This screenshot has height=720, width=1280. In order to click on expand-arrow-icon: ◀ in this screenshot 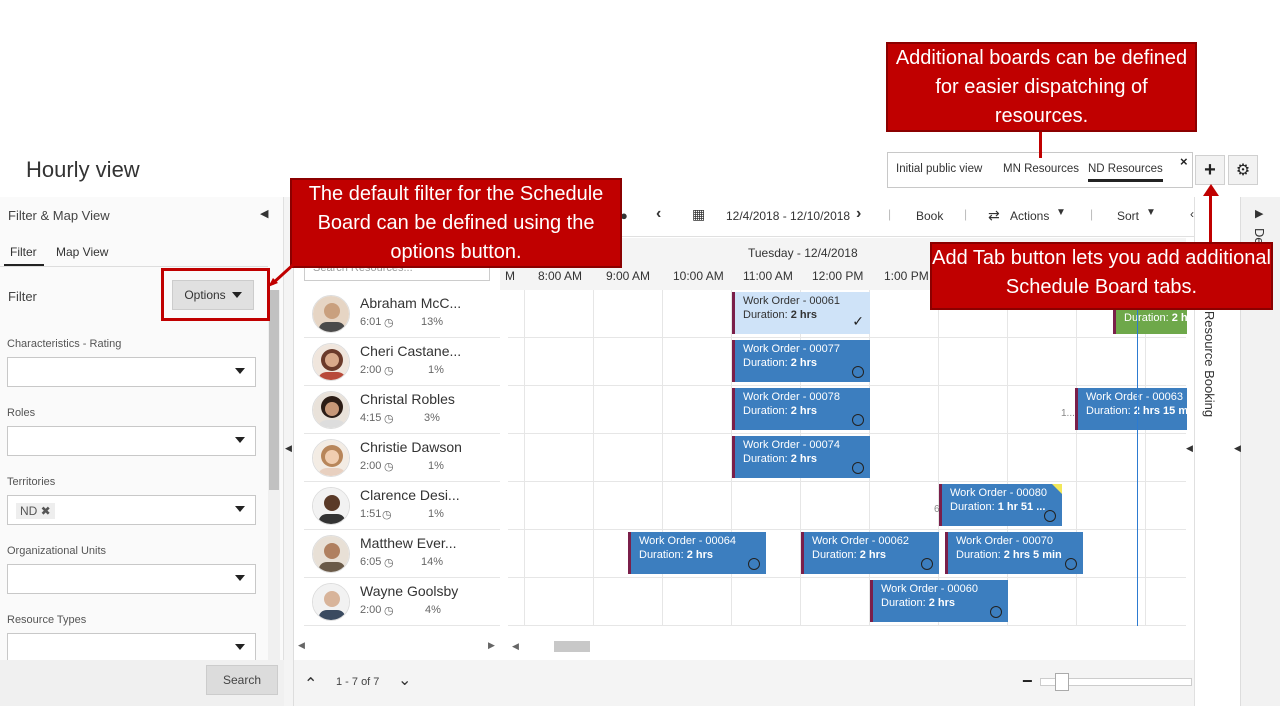, I will do `click(1189, 448)`.